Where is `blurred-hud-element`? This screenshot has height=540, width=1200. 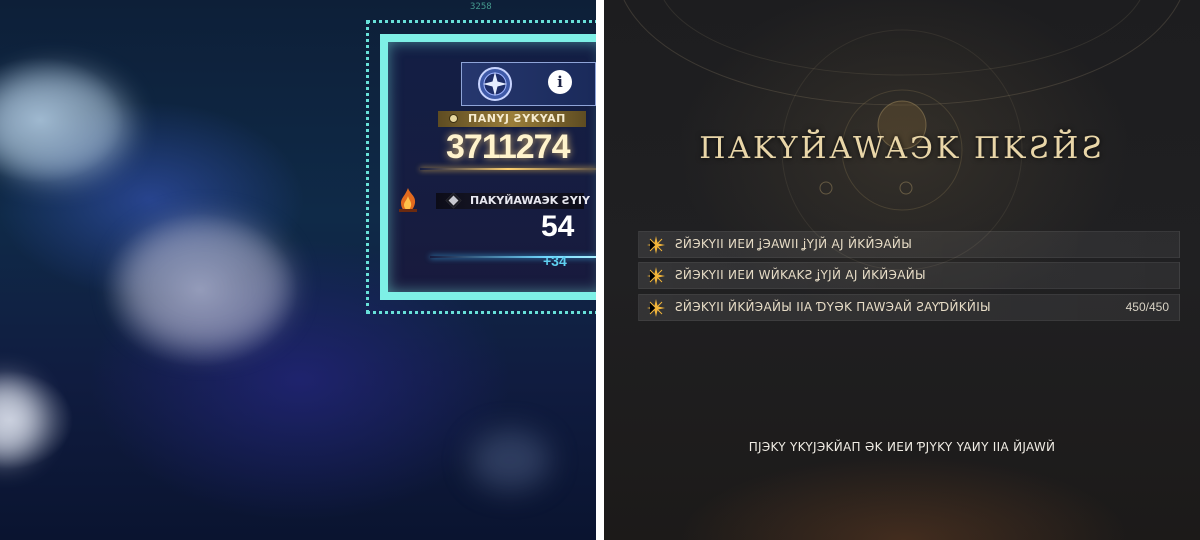 blurred-hud-element is located at coordinates (510, 460).